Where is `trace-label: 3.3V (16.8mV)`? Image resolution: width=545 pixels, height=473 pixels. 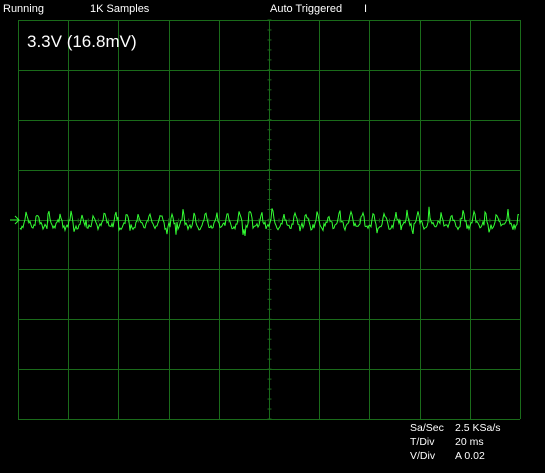 trace-label: 3.3V (16.8mV) is located at coordinates (82, 41).